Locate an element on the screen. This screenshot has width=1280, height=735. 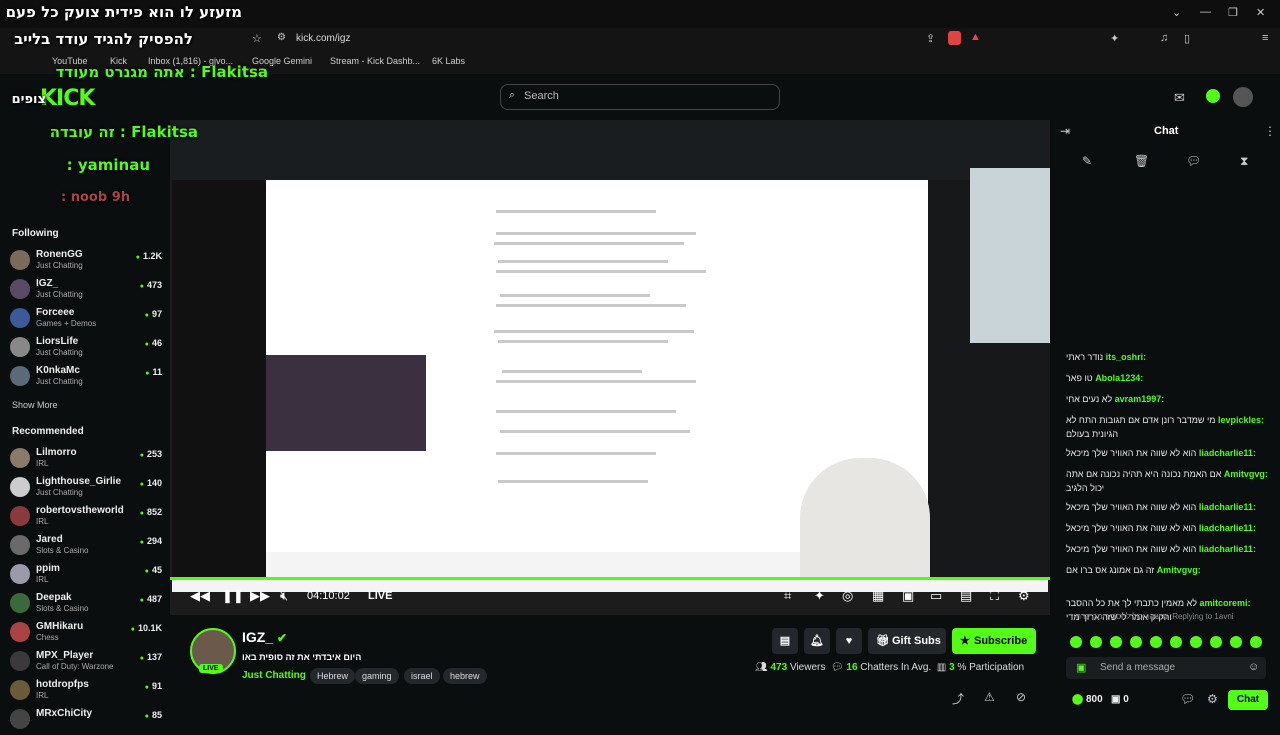
media-icon: ♫ is located at coordinates (1164, 38).